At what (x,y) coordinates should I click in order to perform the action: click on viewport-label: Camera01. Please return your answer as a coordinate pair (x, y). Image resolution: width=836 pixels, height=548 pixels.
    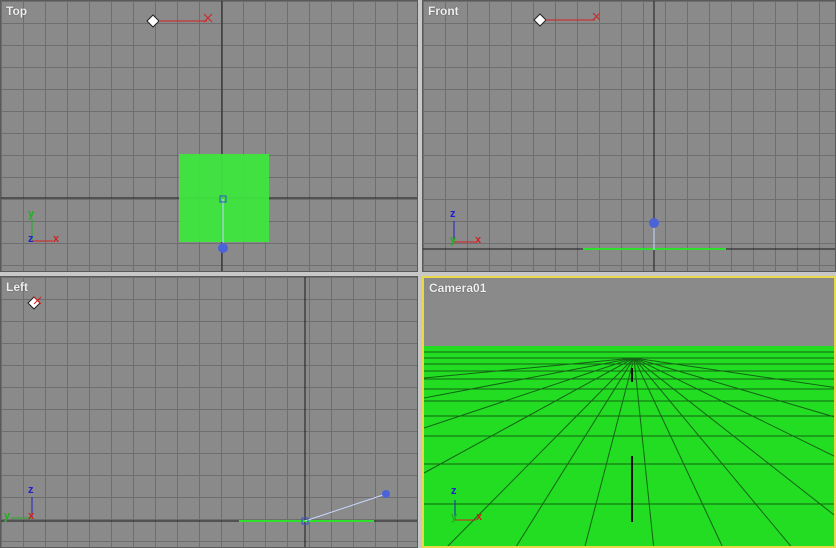
    Looking at the image, I should click on (457, 288).